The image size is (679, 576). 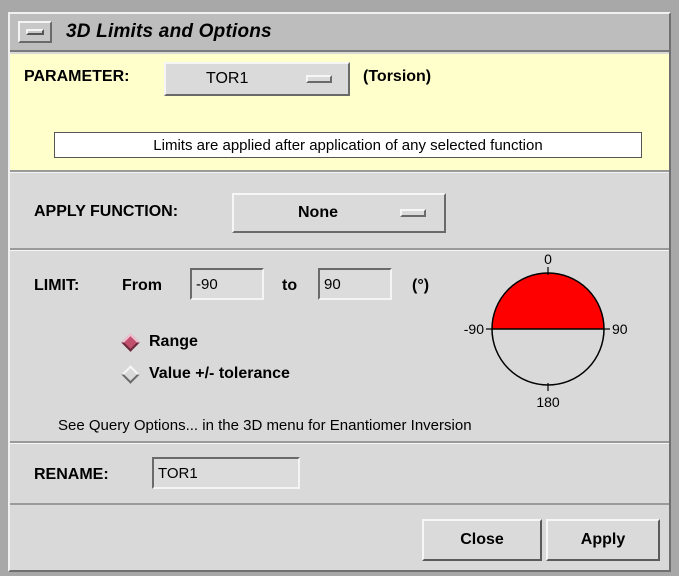 I want to click on range-radio: Range, so click(x=159, y=342).